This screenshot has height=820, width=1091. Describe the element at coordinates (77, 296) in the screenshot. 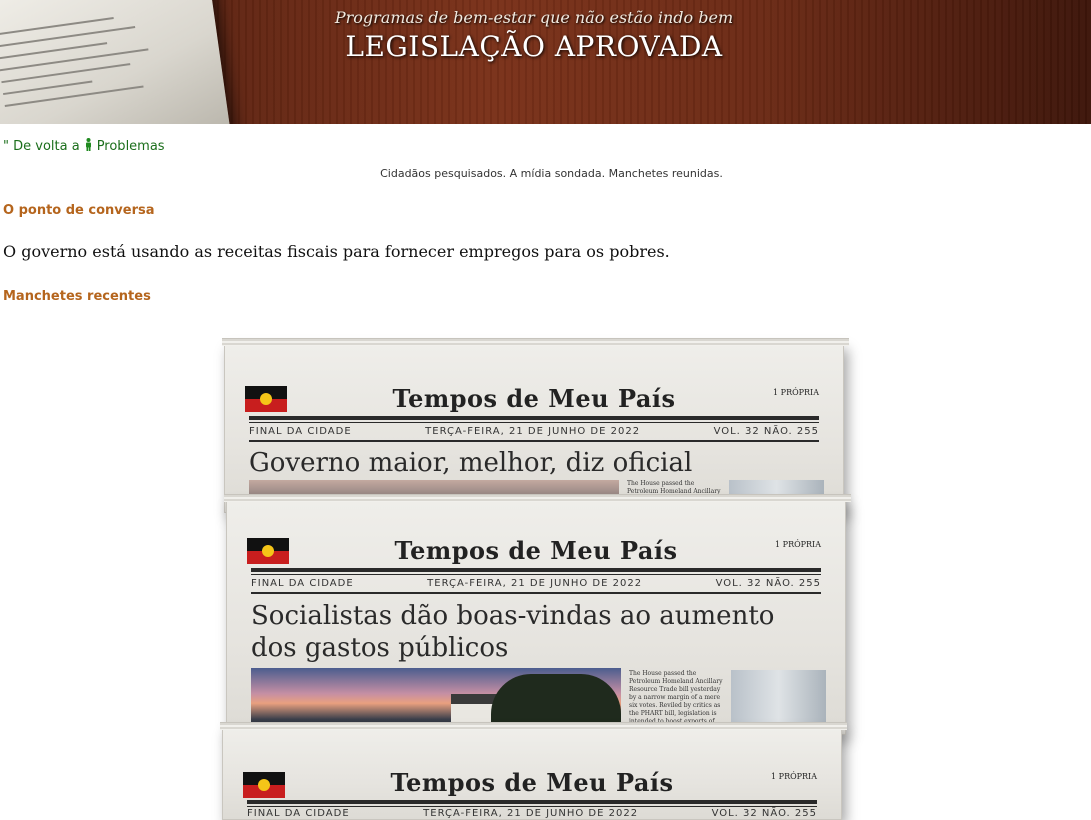

I see `recent-headlines-heading: Manchetes recentes` at that location.